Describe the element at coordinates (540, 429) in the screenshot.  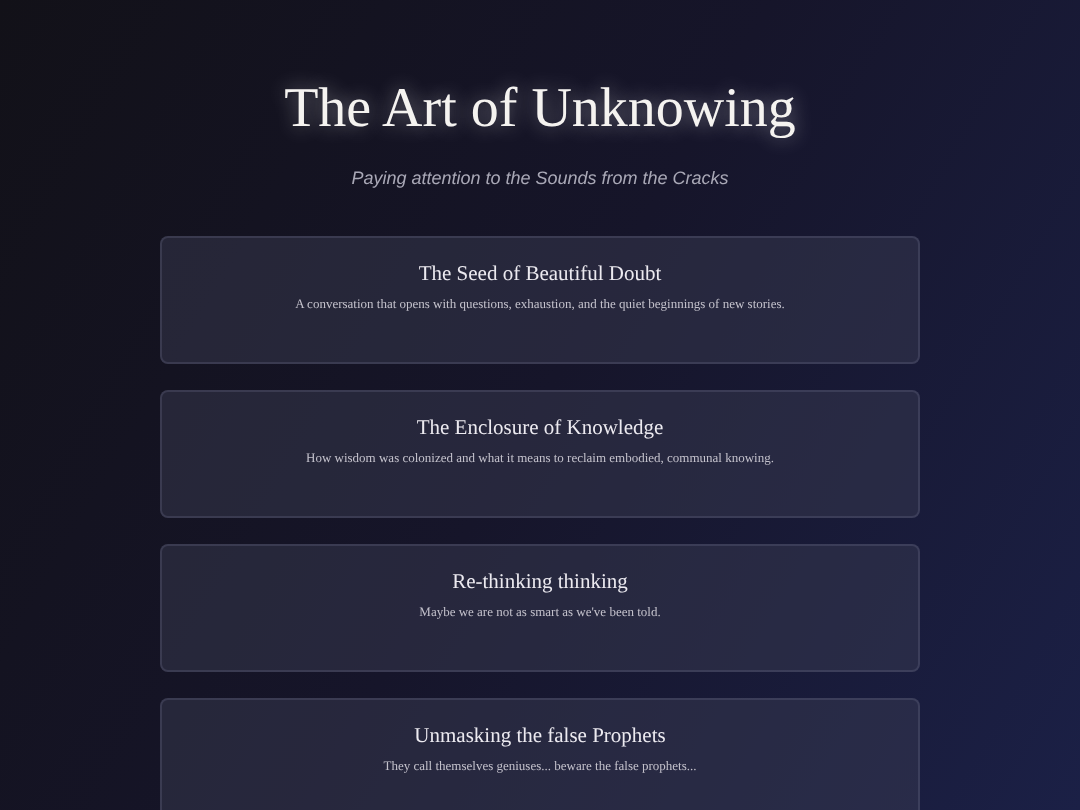
I see `card-title: The Enclosure of Knowledge` at that location.